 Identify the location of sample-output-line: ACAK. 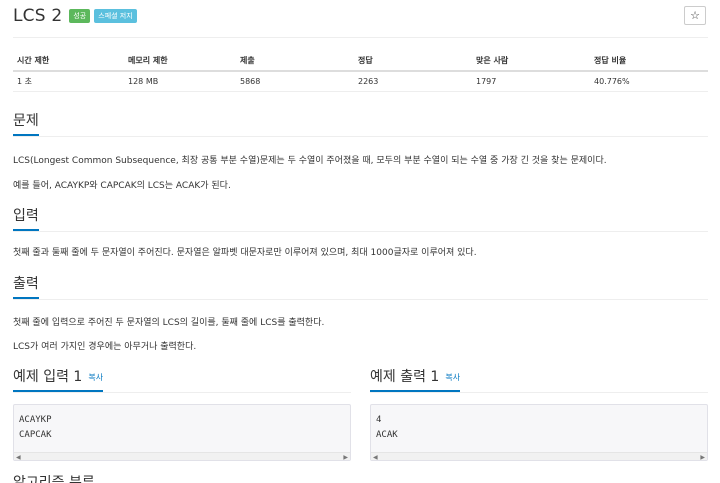
(387, 435).